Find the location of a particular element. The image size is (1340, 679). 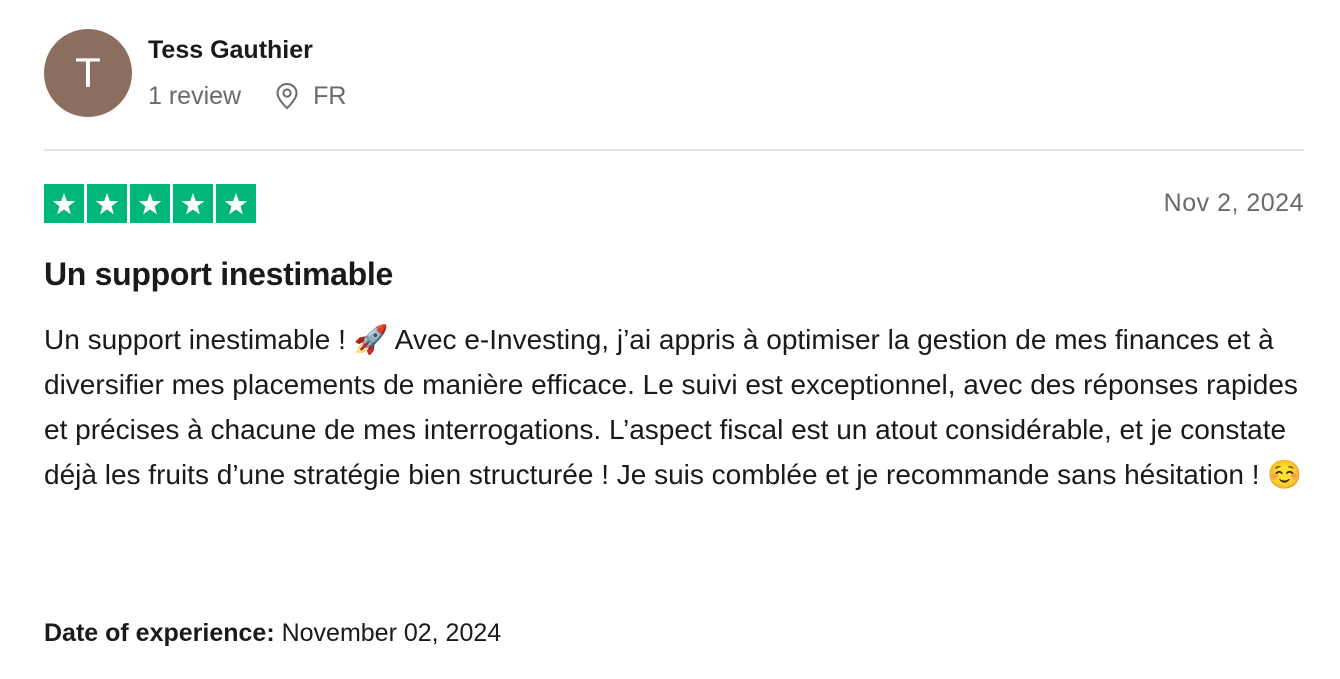

date-of-experience: Date of experience: November 02, 2024 is located at coordinates (272, 633).